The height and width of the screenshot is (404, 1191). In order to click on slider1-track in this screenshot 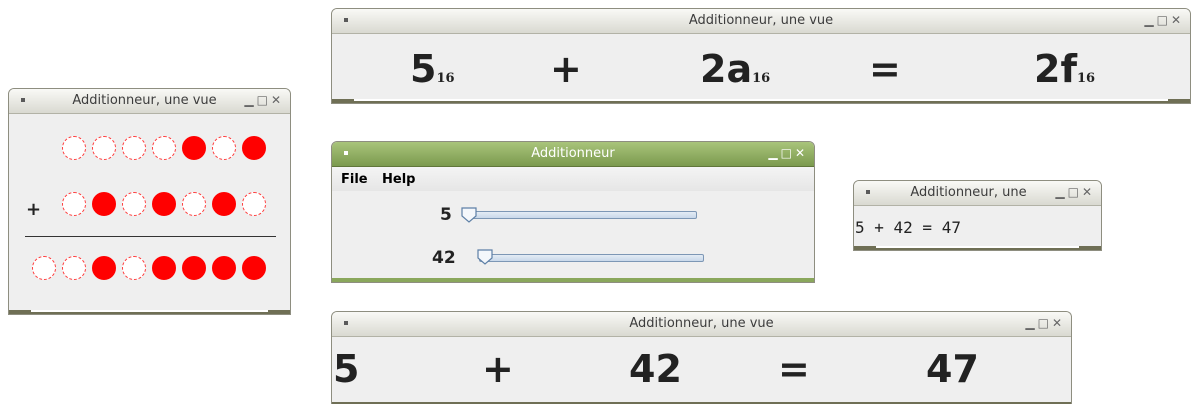, I will do `click(581, 215)`.